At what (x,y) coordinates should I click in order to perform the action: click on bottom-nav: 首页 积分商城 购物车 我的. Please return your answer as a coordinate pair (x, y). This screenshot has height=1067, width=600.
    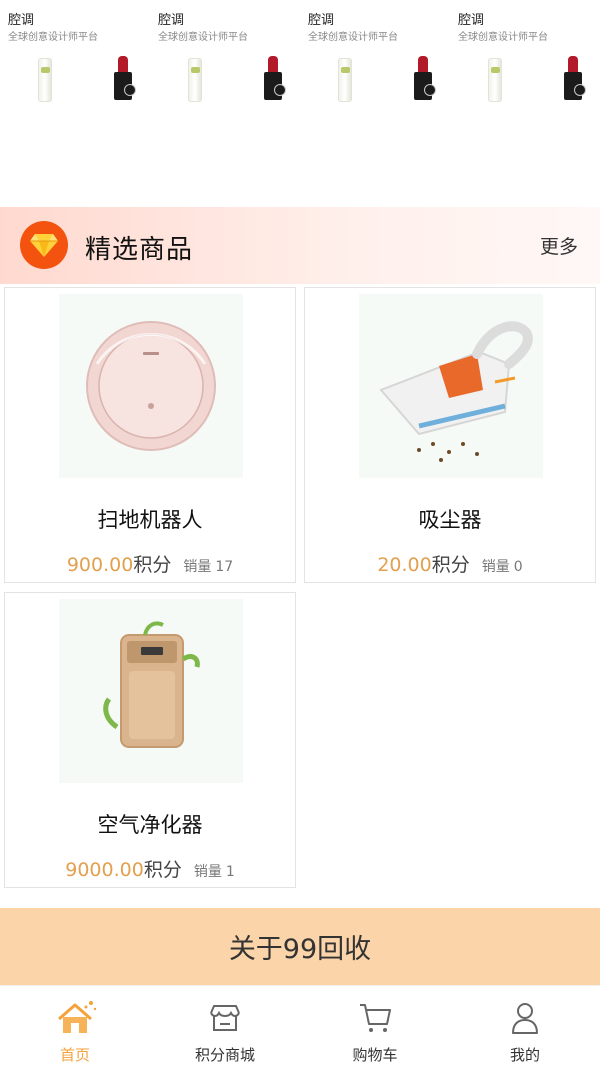
    Looking at the image, I should click on (300, 1026).